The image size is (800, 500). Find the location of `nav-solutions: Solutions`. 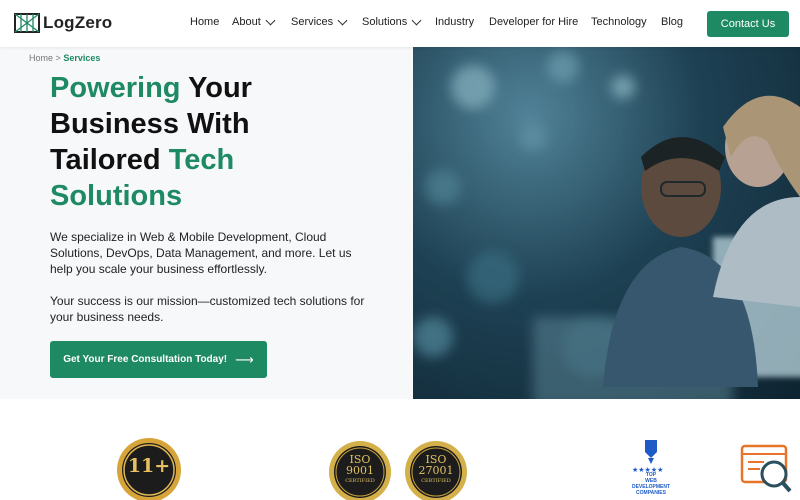

nav-solutions: Solutions is located at coordinates (392, 21).